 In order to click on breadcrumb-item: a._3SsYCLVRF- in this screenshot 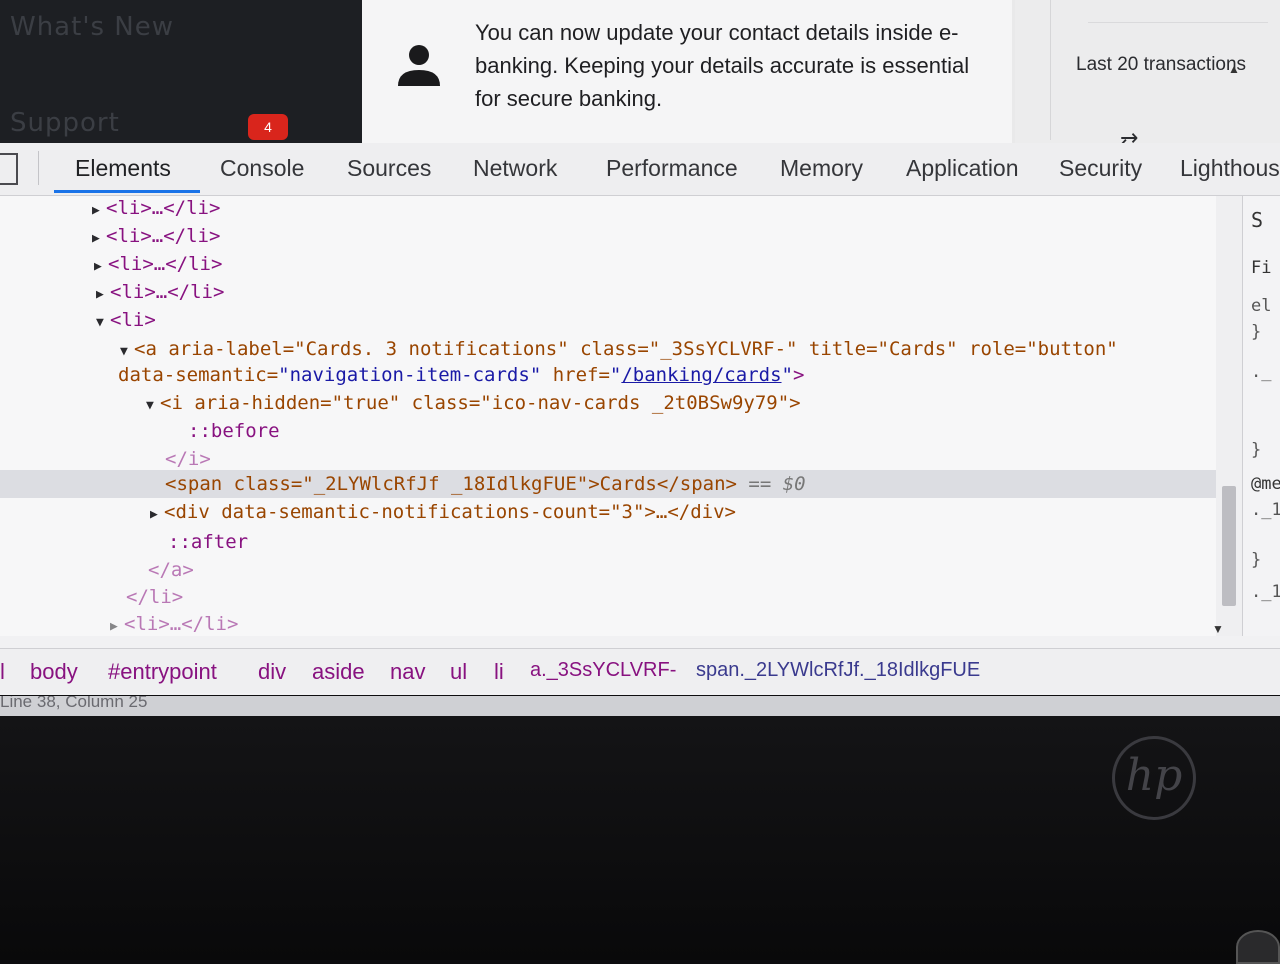, I will do `click(603, 670)`.